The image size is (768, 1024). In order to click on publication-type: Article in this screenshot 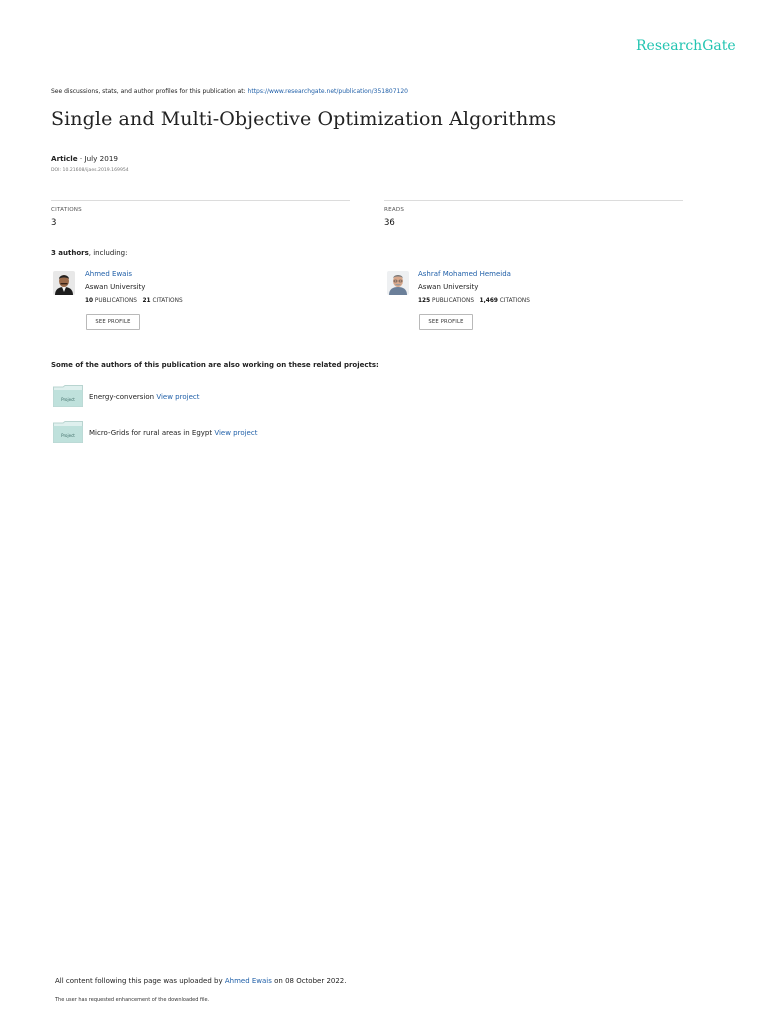, I will do `click(64, 158)`.